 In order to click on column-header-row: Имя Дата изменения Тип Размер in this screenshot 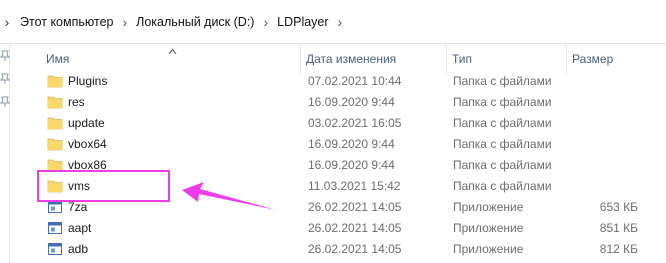, I will do `click(352, 59)`.